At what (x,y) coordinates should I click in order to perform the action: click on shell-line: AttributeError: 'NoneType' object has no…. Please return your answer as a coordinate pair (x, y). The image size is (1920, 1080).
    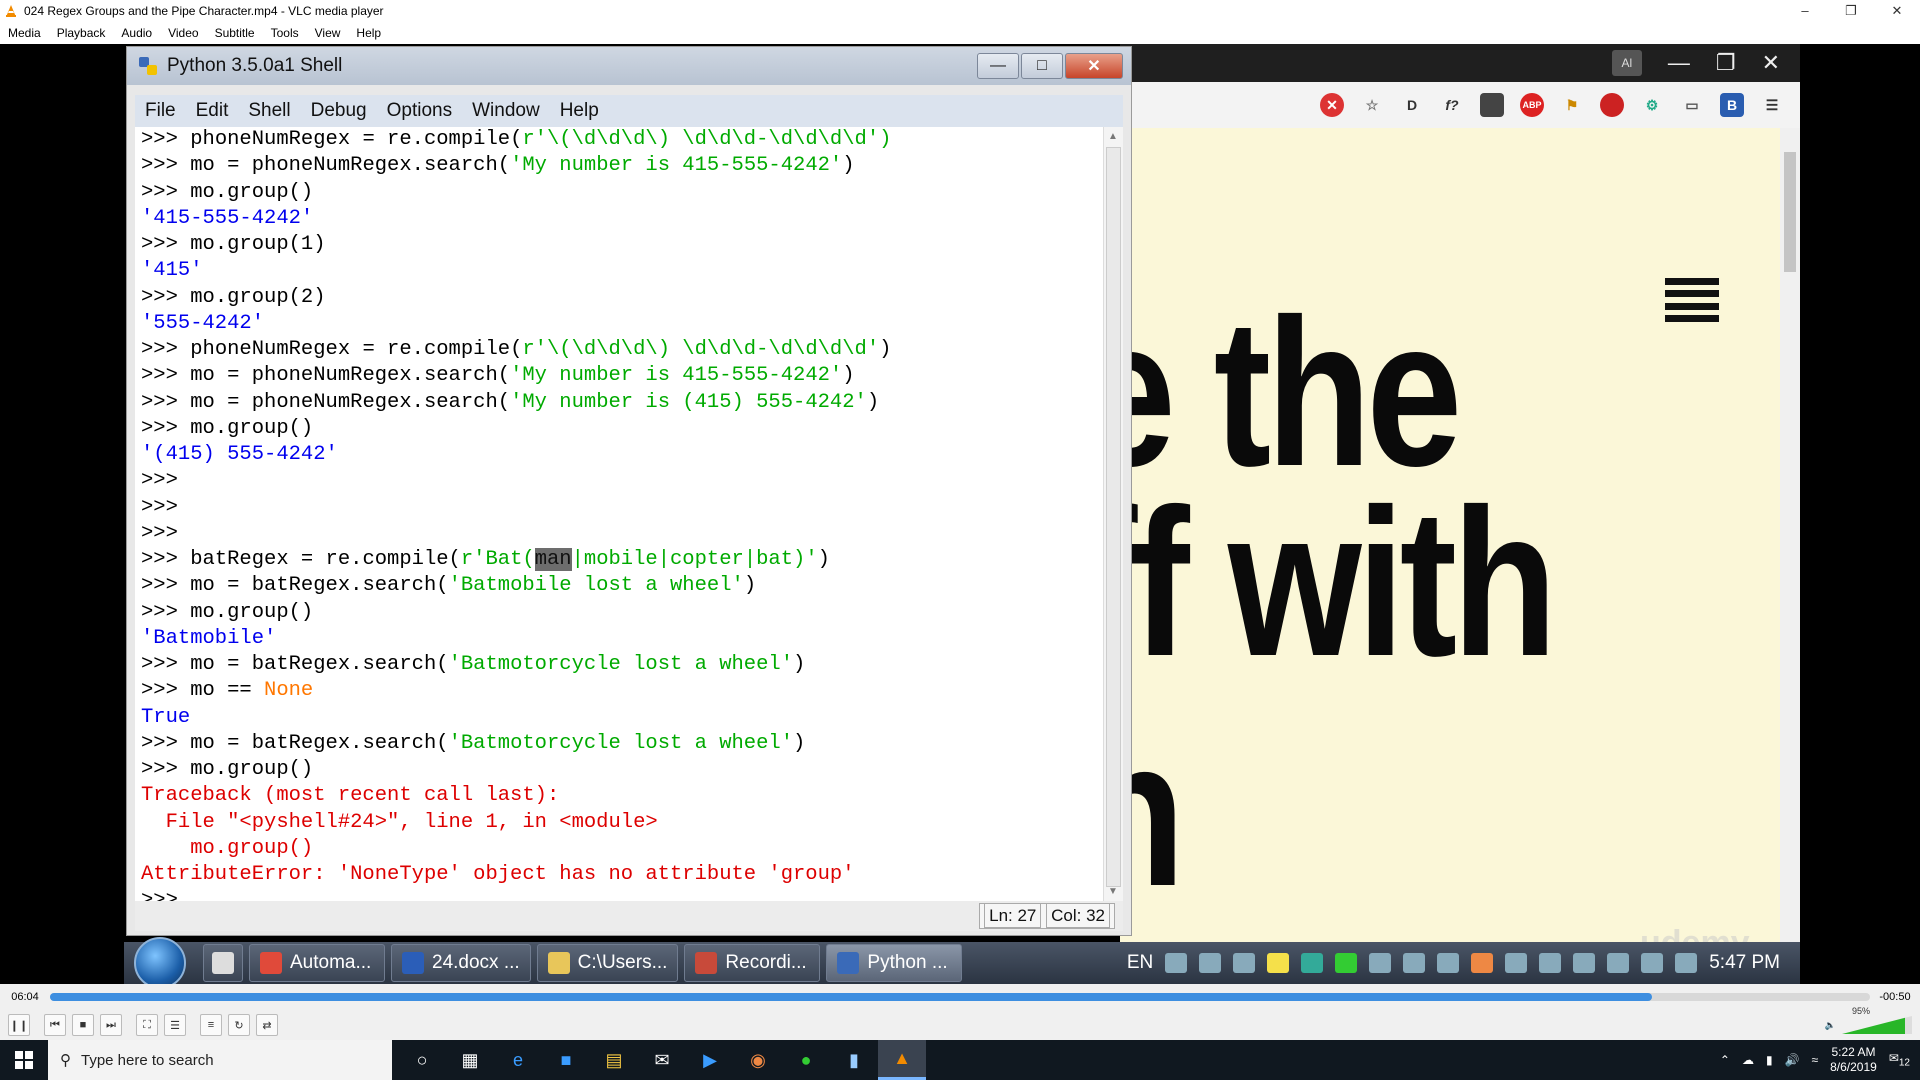
    Looking at the image, I should click on (498, 874).